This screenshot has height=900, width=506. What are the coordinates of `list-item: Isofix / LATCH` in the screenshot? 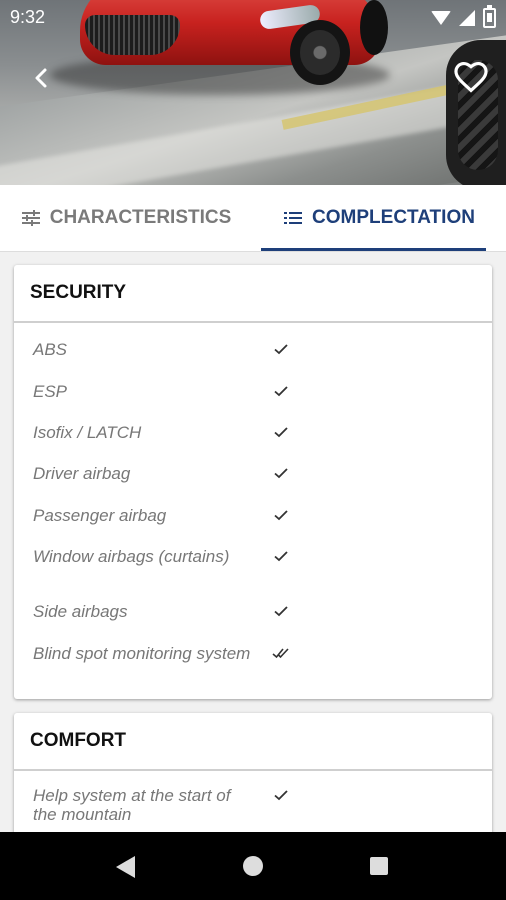 It's located at (151, 432).